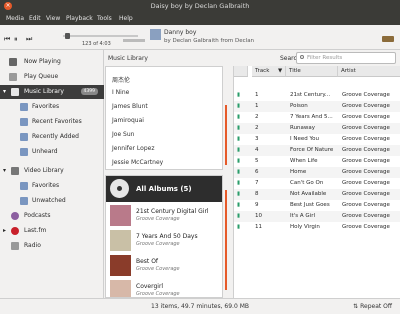  I want to click on artist-column-header: Artist, so click(369, 71).